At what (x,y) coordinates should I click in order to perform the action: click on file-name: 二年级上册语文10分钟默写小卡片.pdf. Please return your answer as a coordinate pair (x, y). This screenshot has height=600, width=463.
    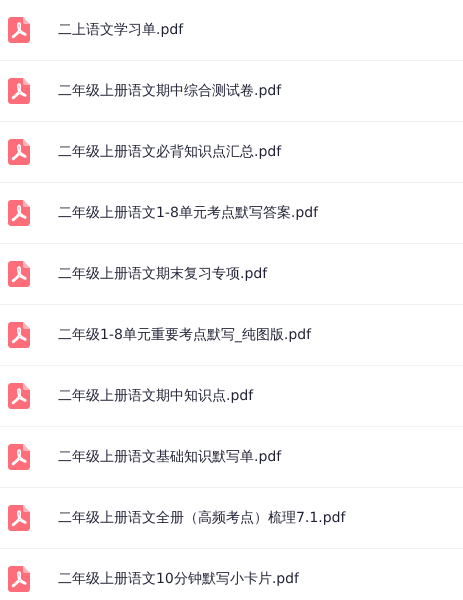
    Looking at the image, I should click on (178, 579).